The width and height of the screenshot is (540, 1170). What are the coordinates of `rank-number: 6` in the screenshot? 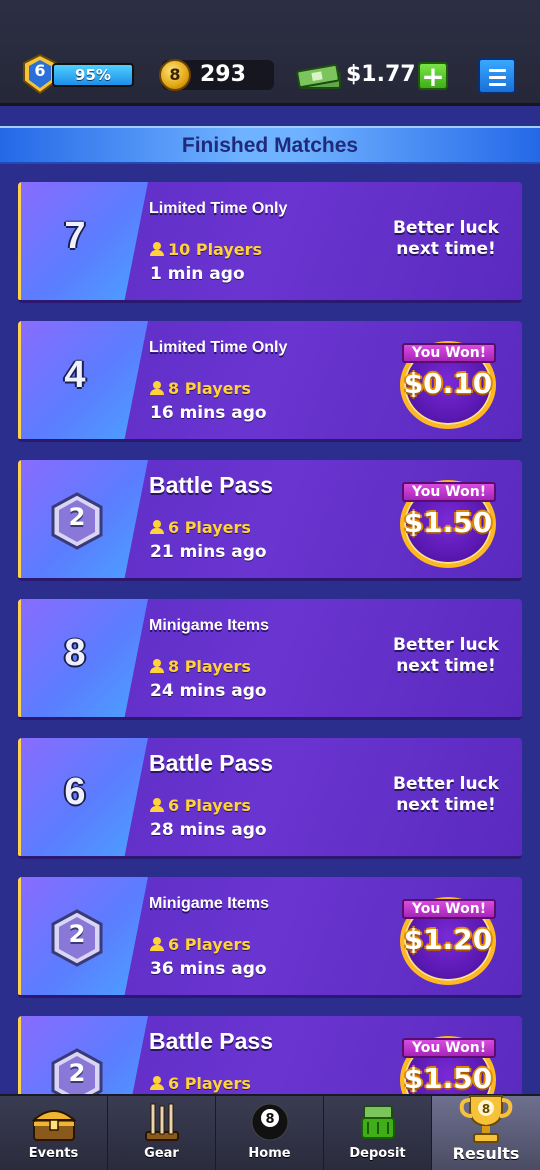 It's located at (75, 792).